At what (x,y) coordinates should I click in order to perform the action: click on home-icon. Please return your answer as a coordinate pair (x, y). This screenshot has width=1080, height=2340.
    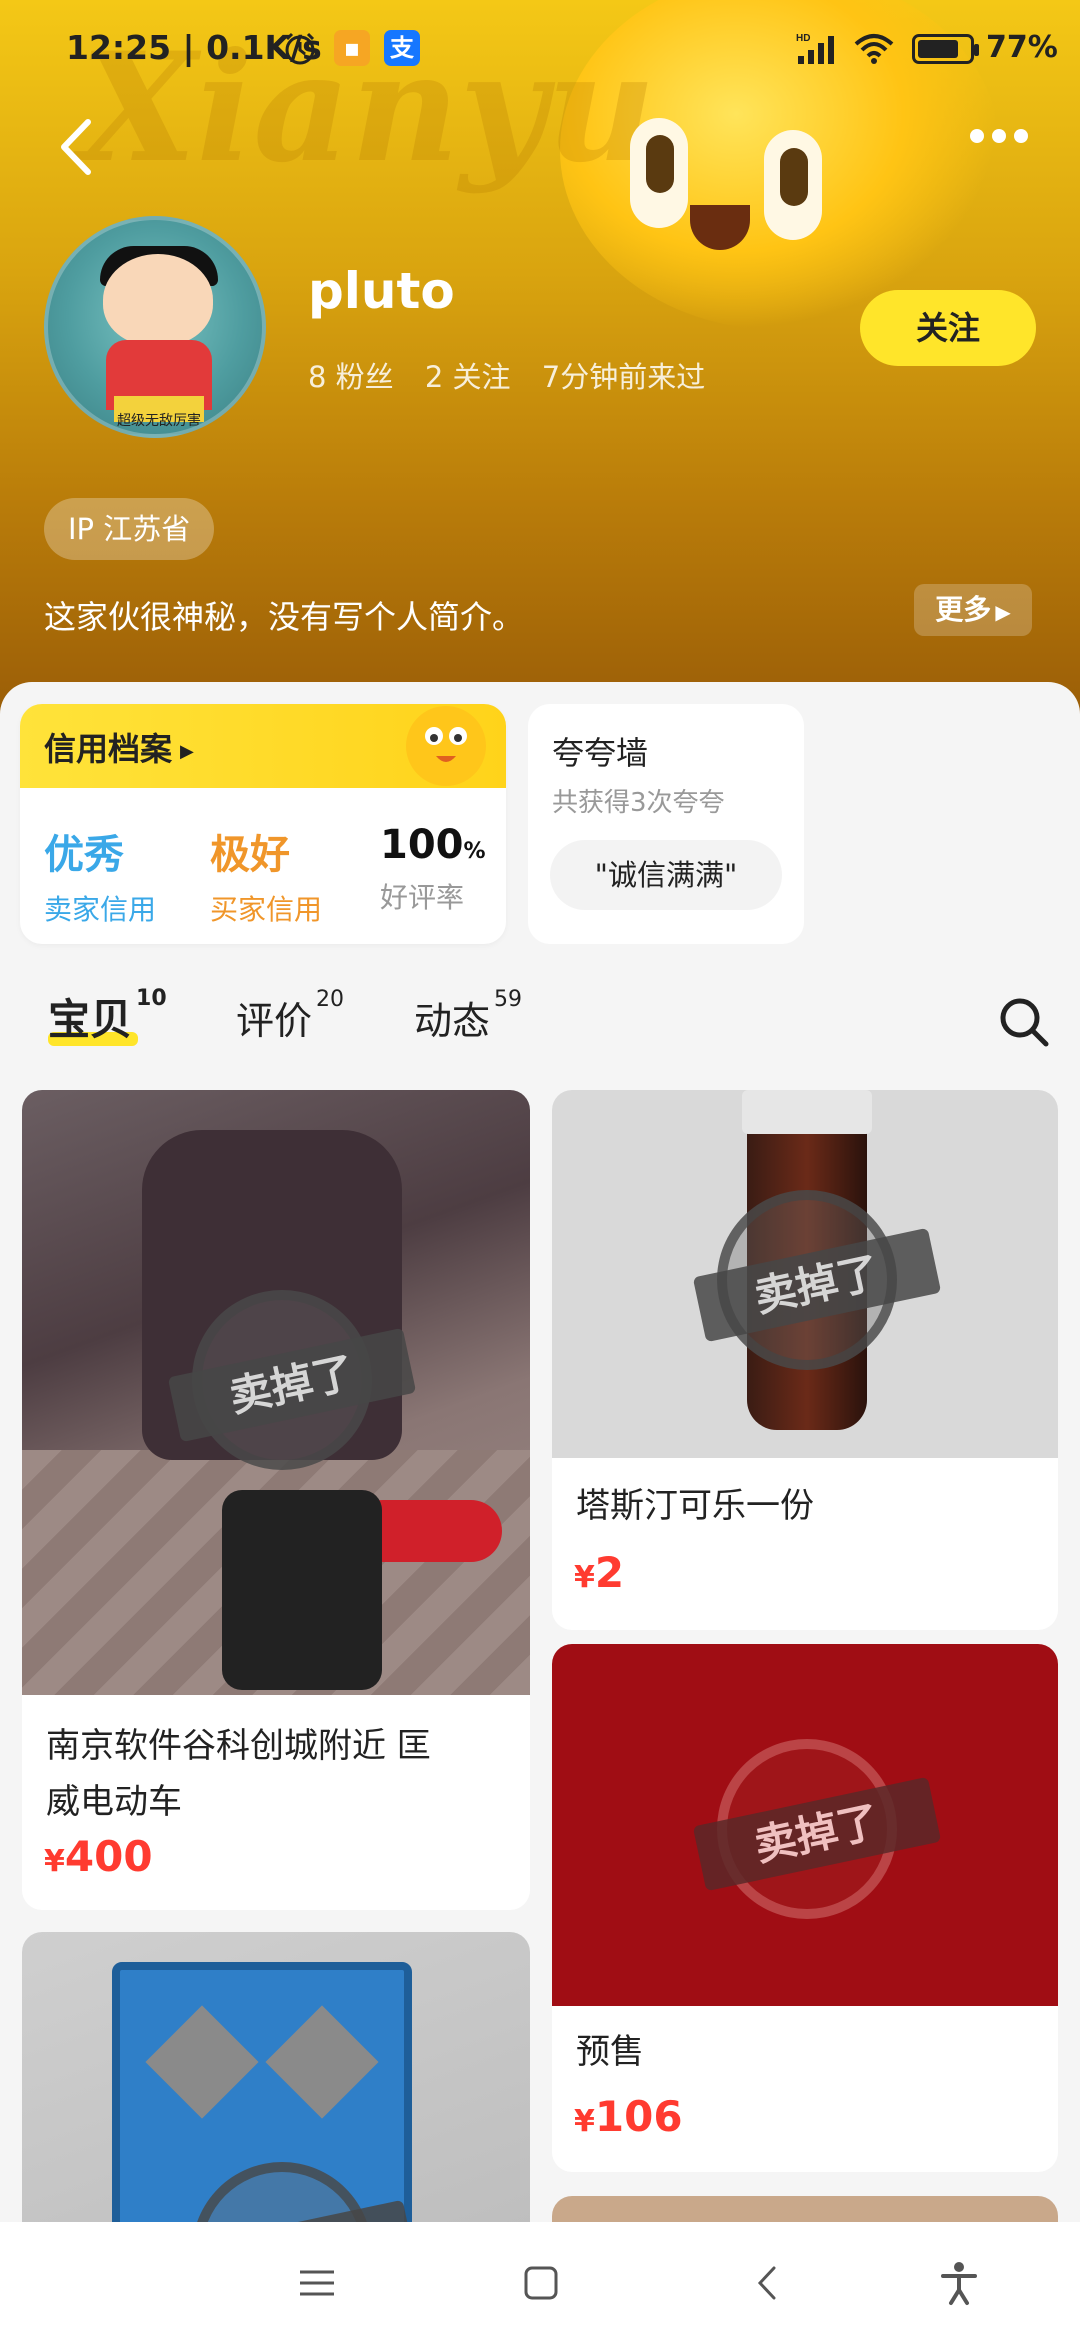
    Looking at the image, I should click on (541, 2283).